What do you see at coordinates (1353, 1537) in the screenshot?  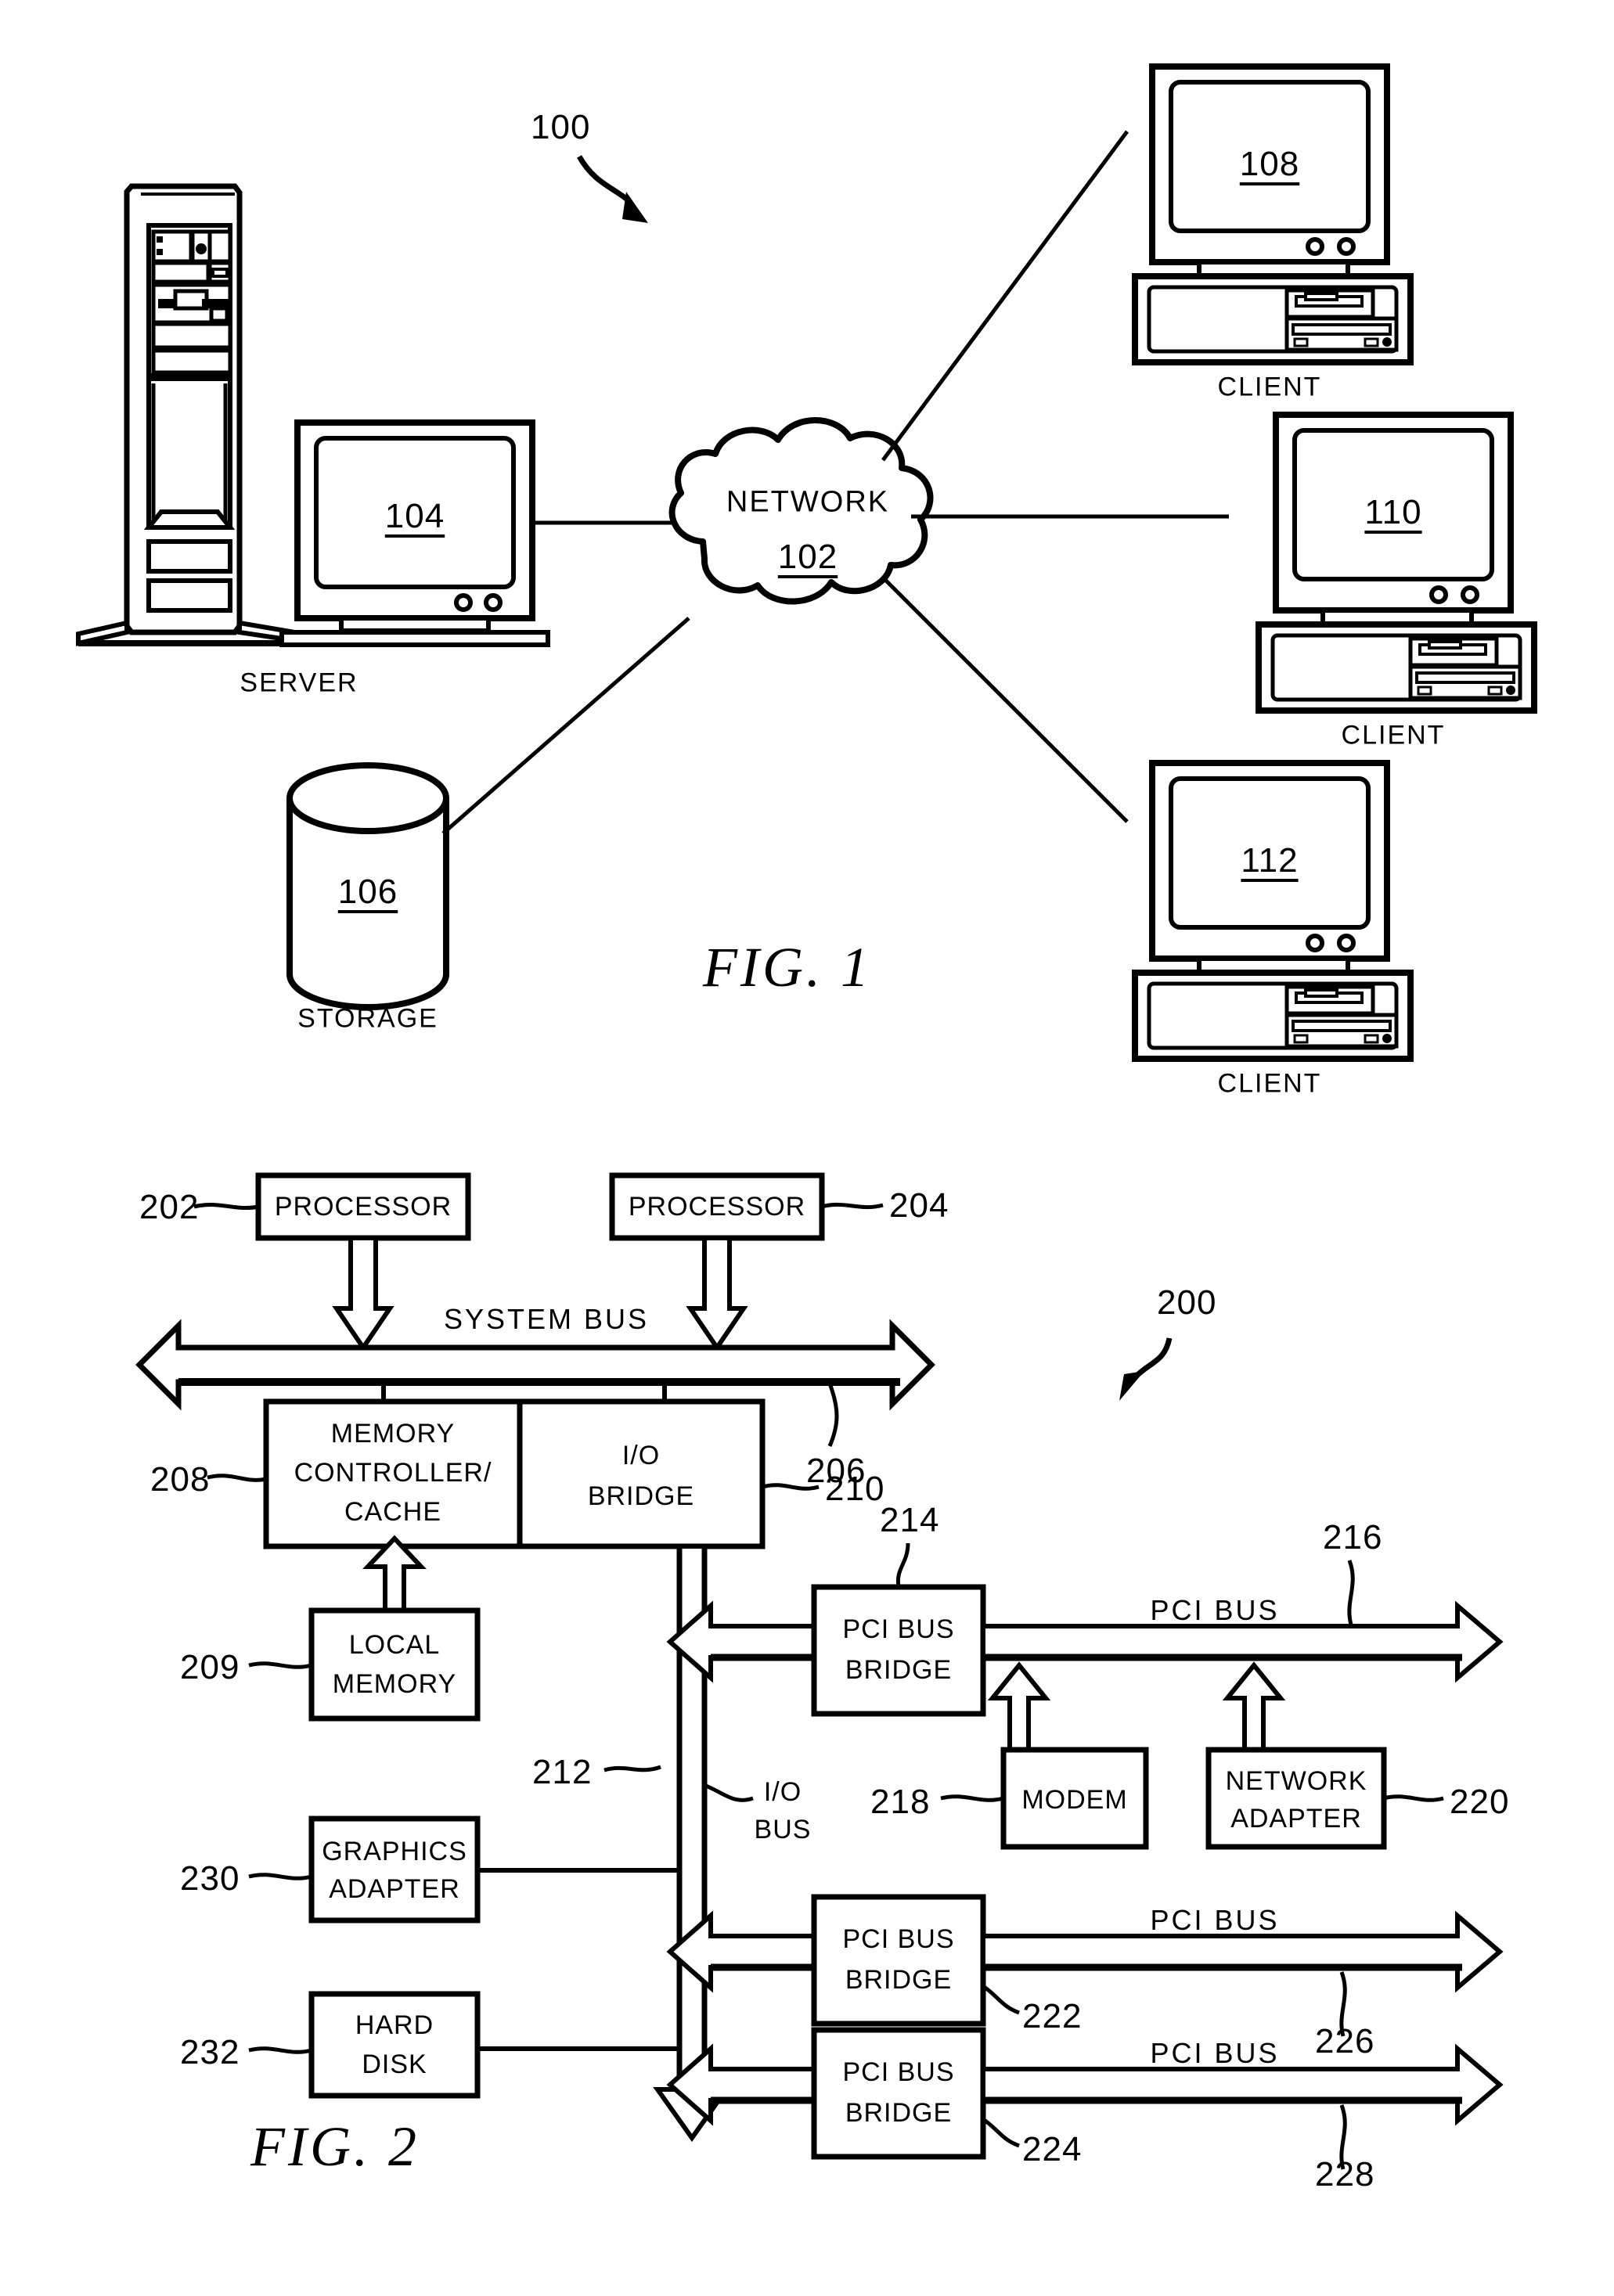 I see `ref-216: 216` at bounding box center [1353, 1537].